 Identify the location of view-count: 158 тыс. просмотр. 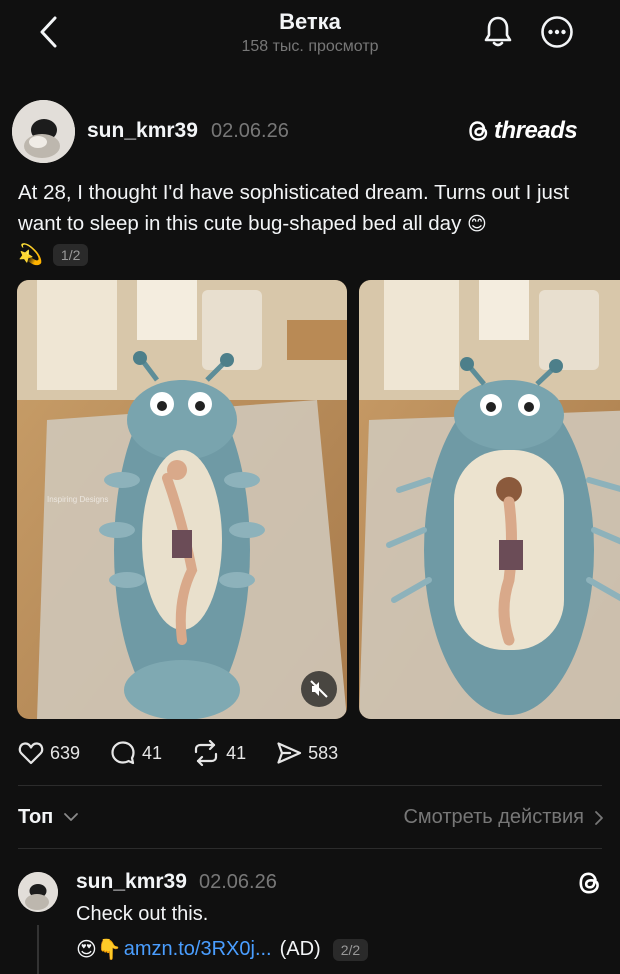
(310, 46).